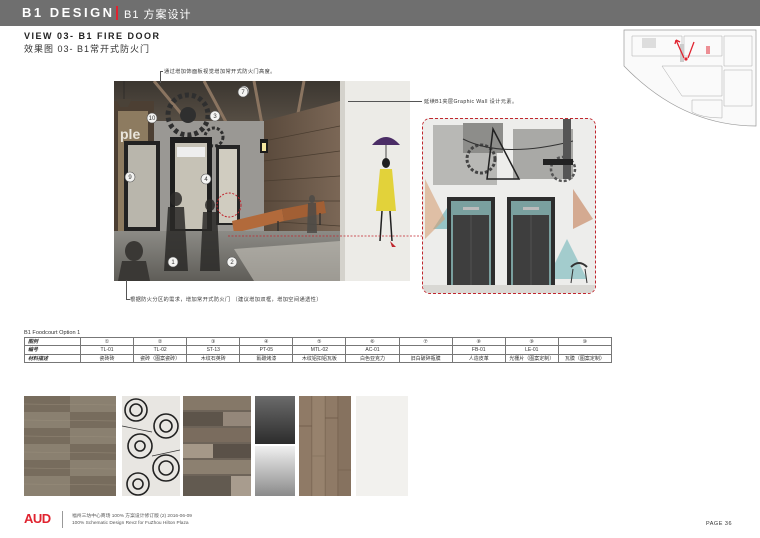 This screenshot has width=760, height=538. I want to click on section-title: B1 DESIGN, so click(68, 12).